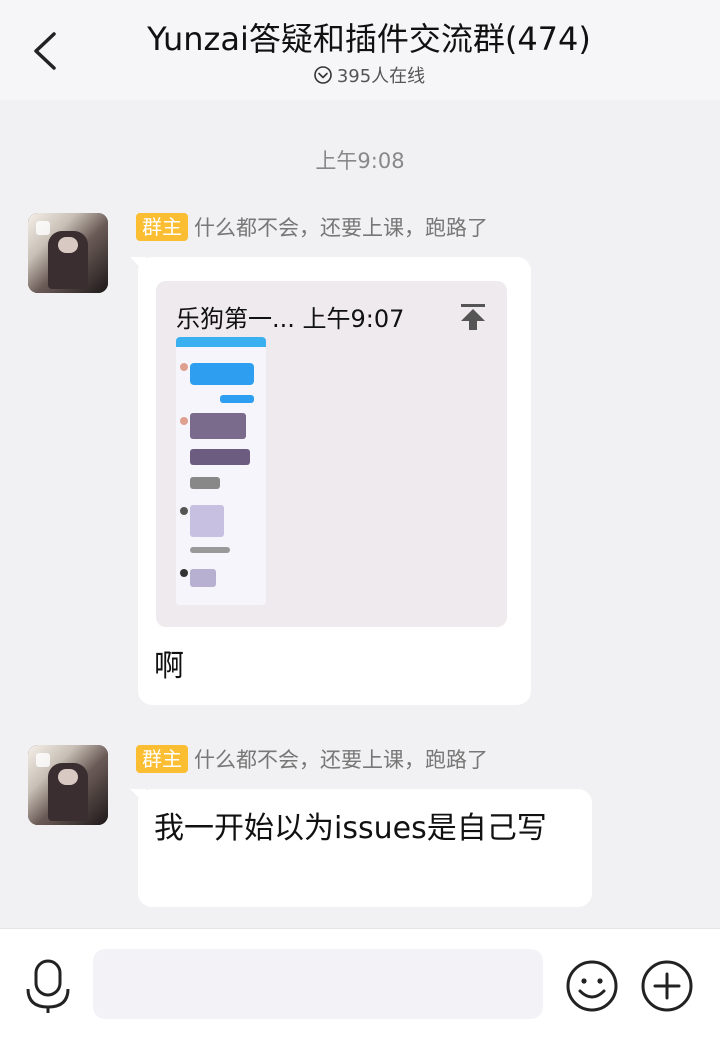 This screenshot has height=1039, width=720. What do you see at coordinates (360, 161) in the screenshot?
I see `message-timestamp: 上午9:08` at bounding box center [360, 161].